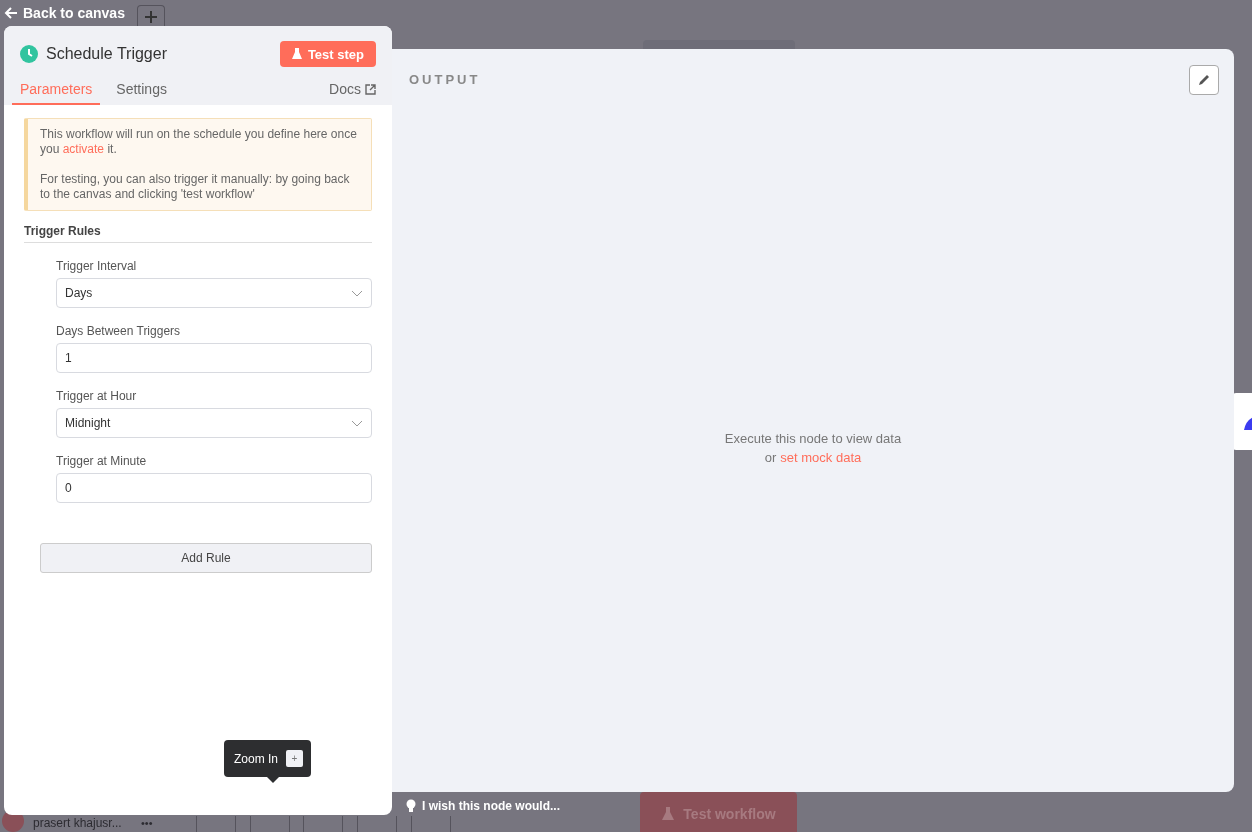 This screenshot has height=832, width=1252. What do you see at coordinates (141, 93) in the screenshot?
I see `tab: Settings` at bounding box center [141, 93].